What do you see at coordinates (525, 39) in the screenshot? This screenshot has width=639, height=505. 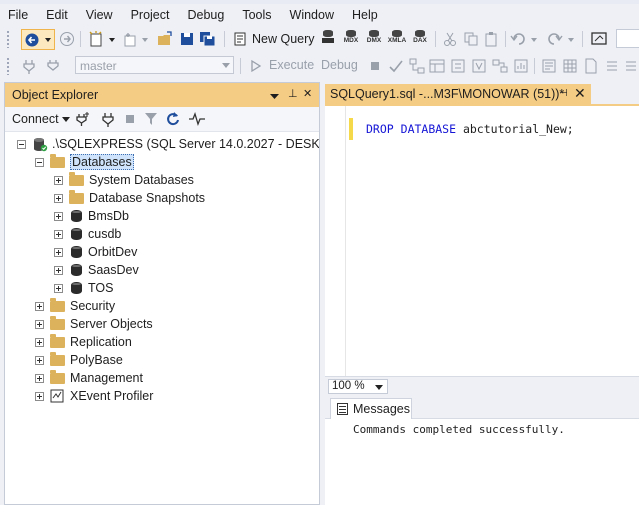 I see `undo-button` at bounding box center [525, 39].